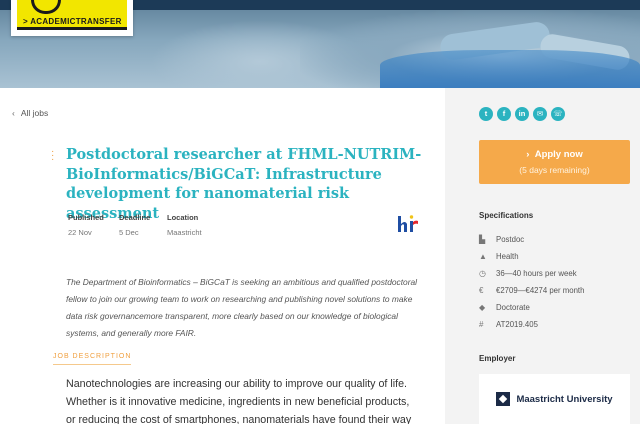 Image resolution: width=640 pixels, height=424 pixels. What do you see at coordinates (486, 114) in the screenshot?
I see `twitter-icon: t` at bounding box center [486, 114].